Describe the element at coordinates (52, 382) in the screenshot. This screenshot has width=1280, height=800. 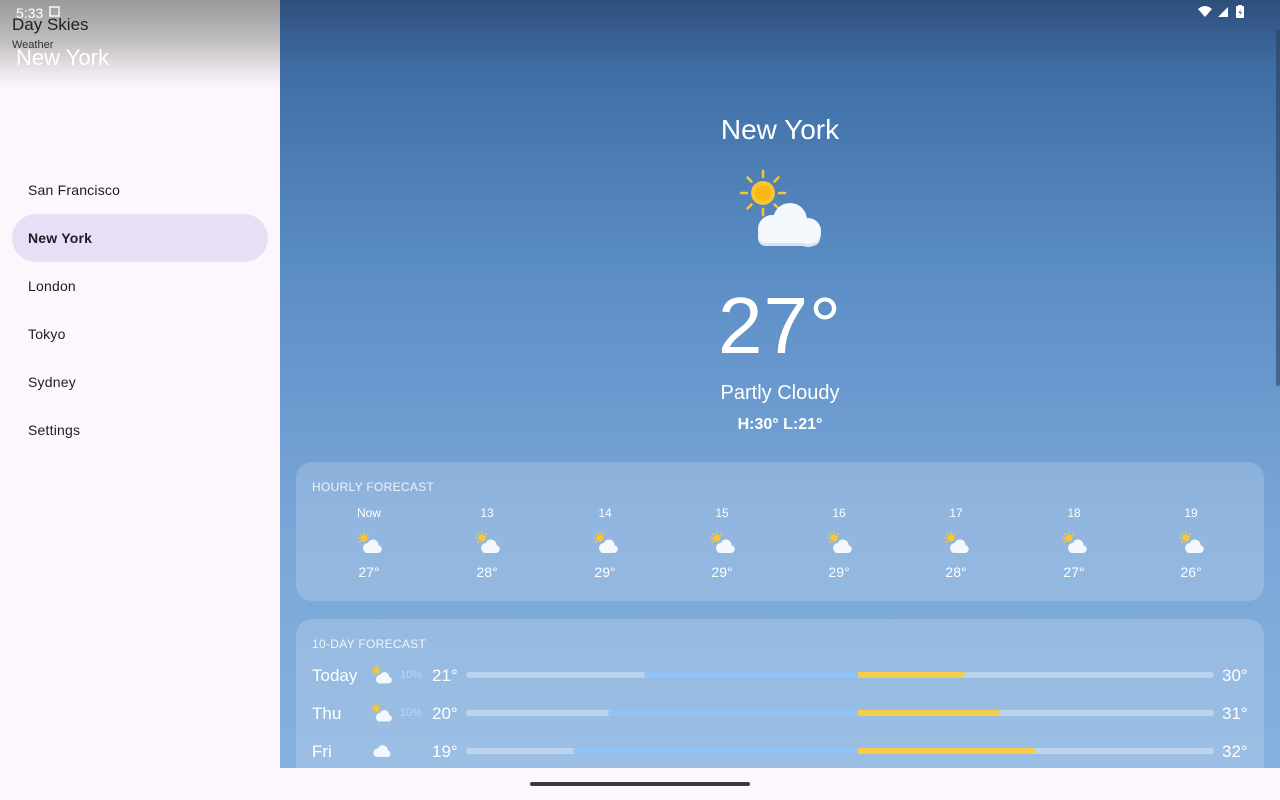
I see `nav-item-label: Sydney` at that location.